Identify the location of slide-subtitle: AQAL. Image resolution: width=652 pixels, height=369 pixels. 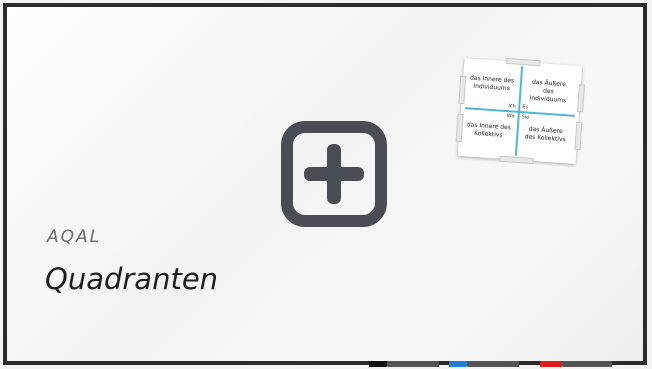
(74, 237).